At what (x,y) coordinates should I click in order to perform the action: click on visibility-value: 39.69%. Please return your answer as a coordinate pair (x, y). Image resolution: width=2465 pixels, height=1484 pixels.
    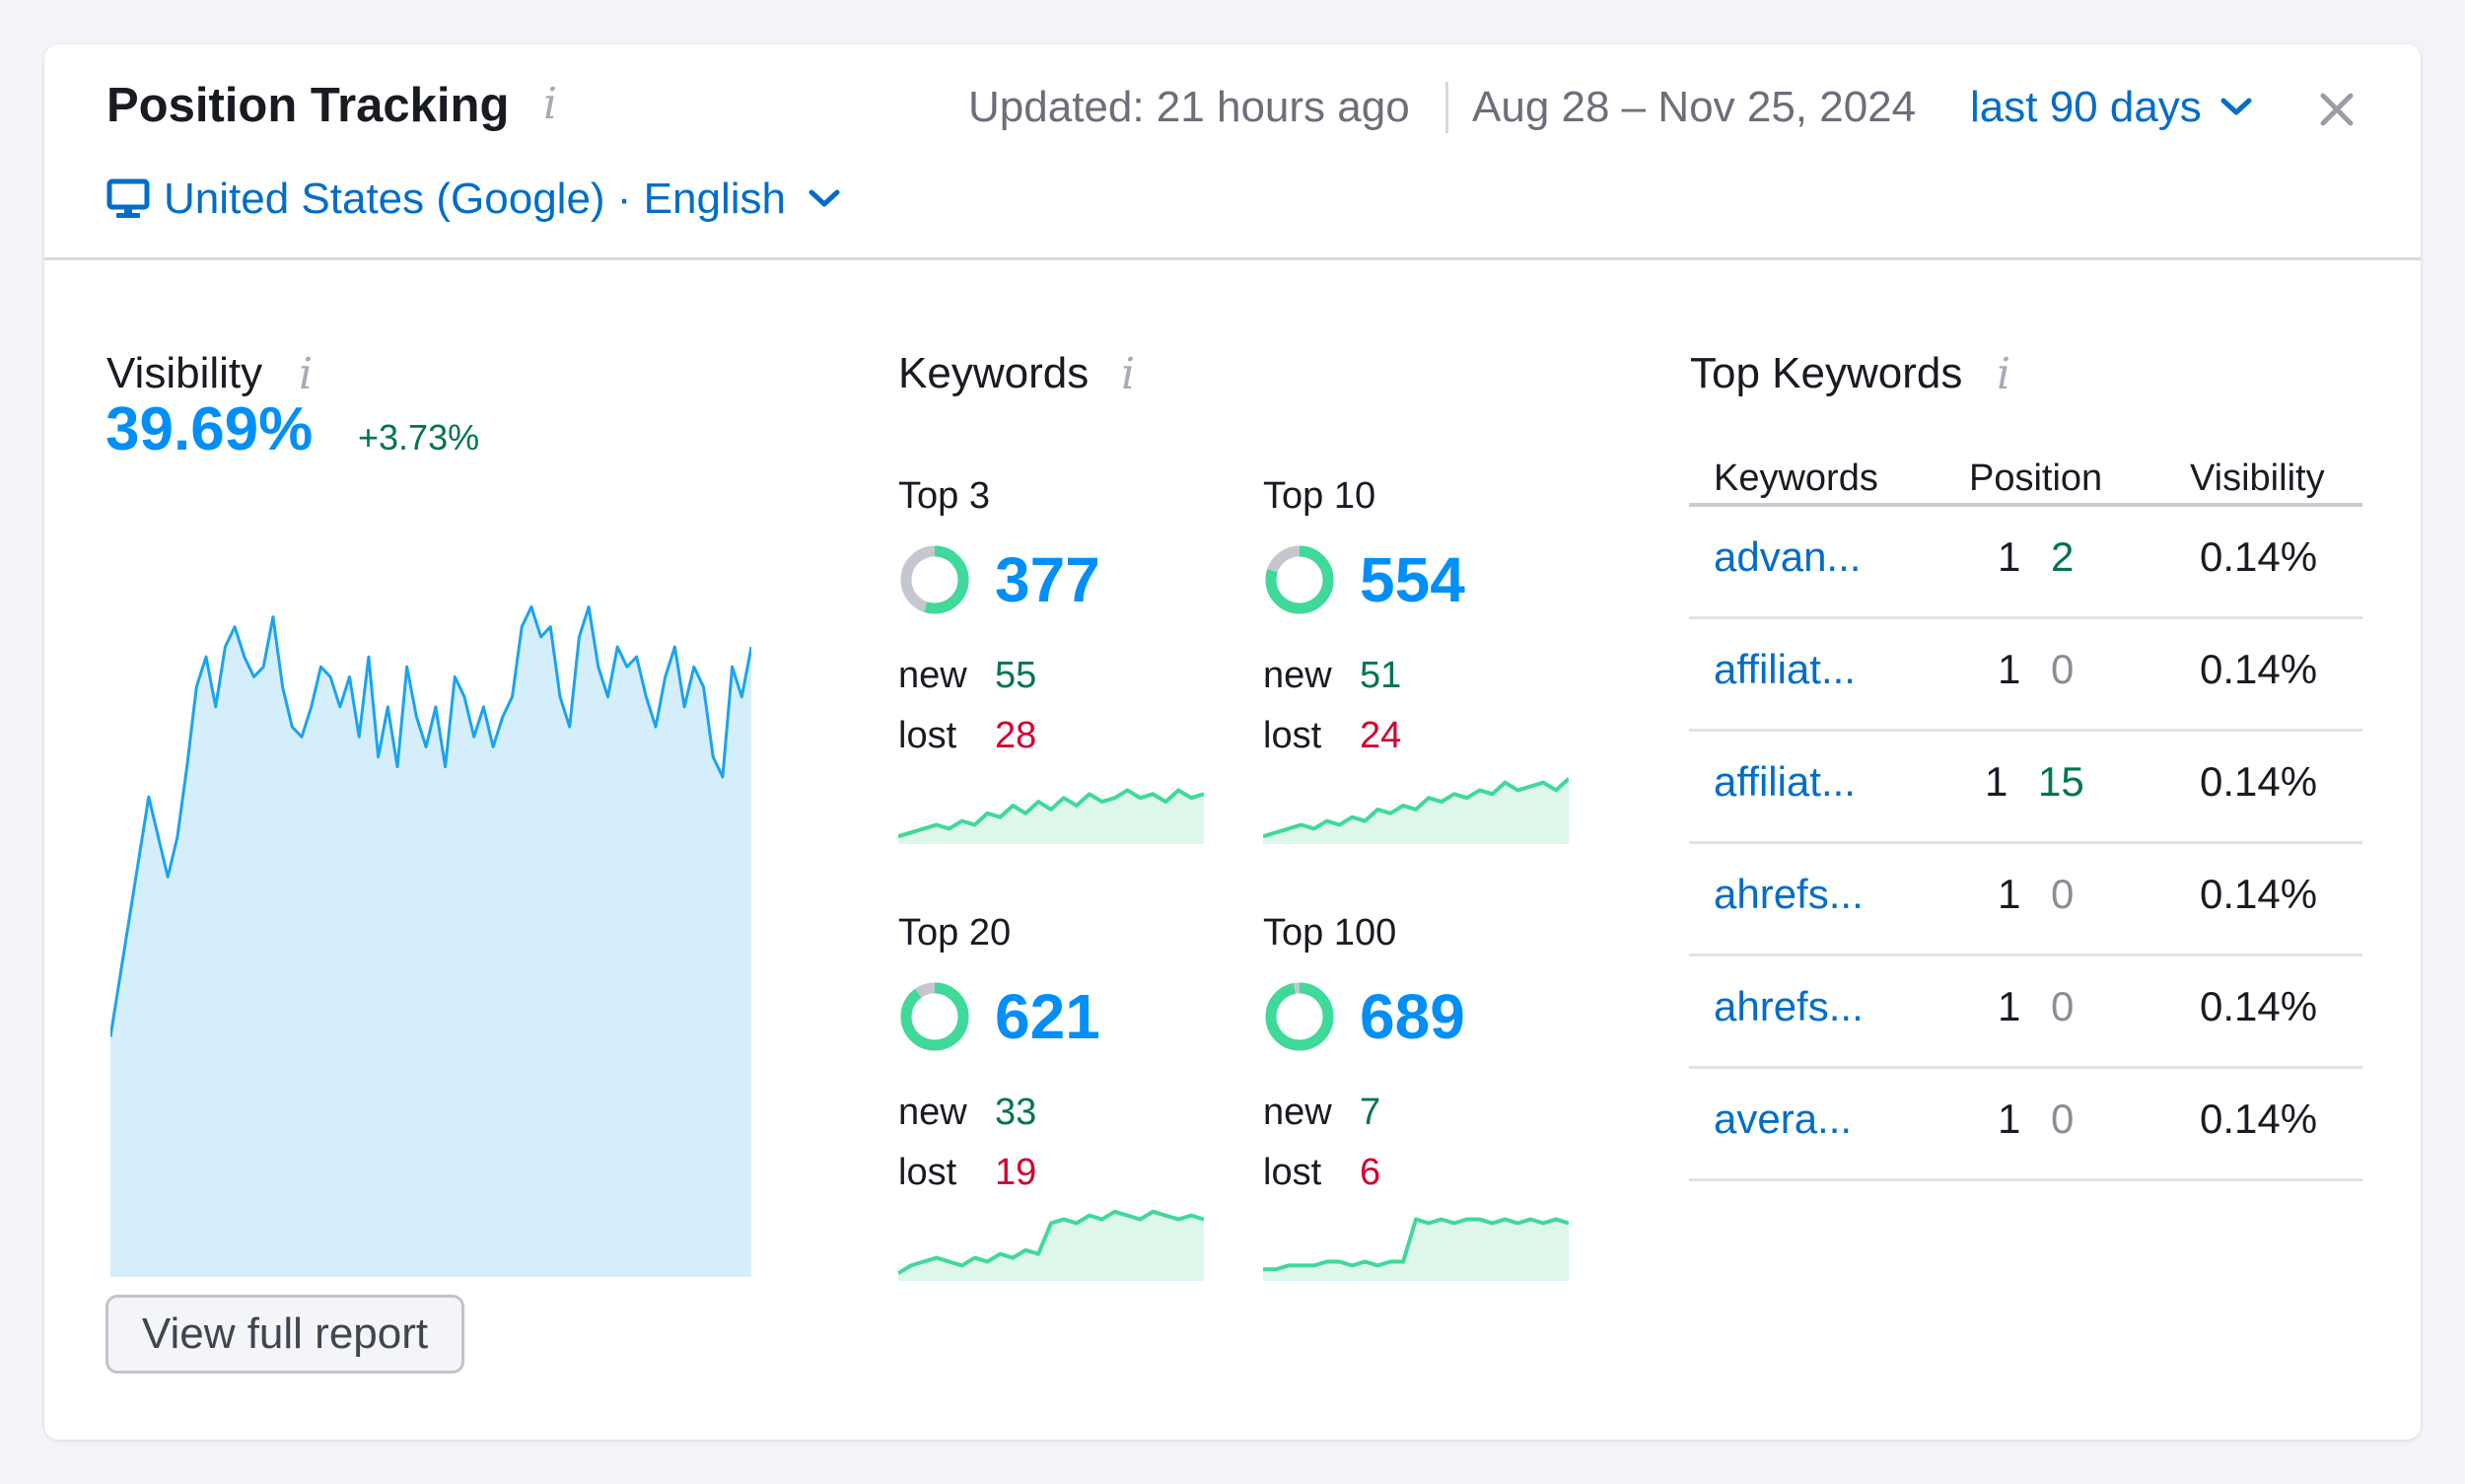
    Looking at the image, I should click on (210, 429).